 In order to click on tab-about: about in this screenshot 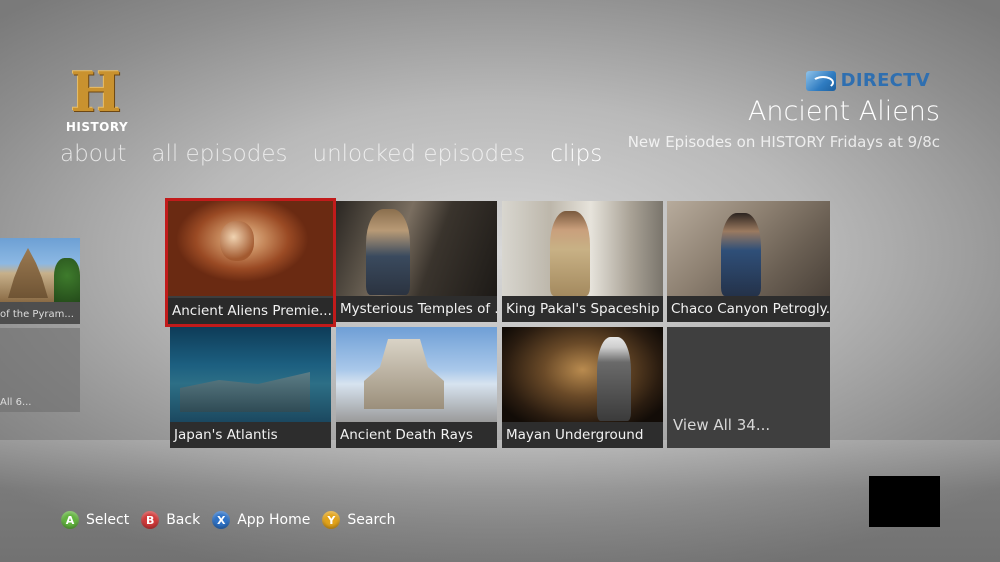, I will do `click(93, 154)`.